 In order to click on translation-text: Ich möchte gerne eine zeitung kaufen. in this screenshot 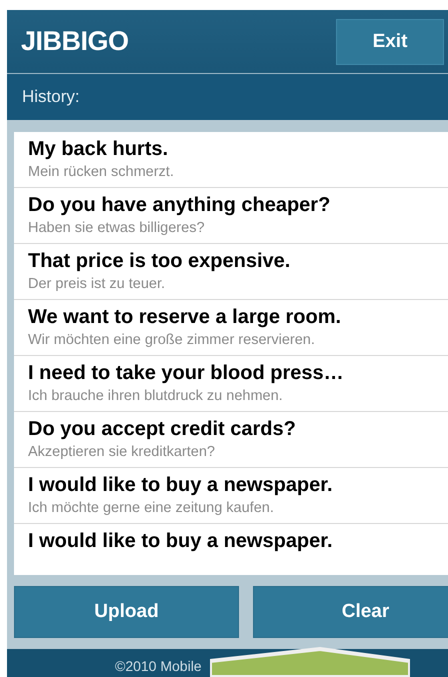, I will do `click(151, 508)`.